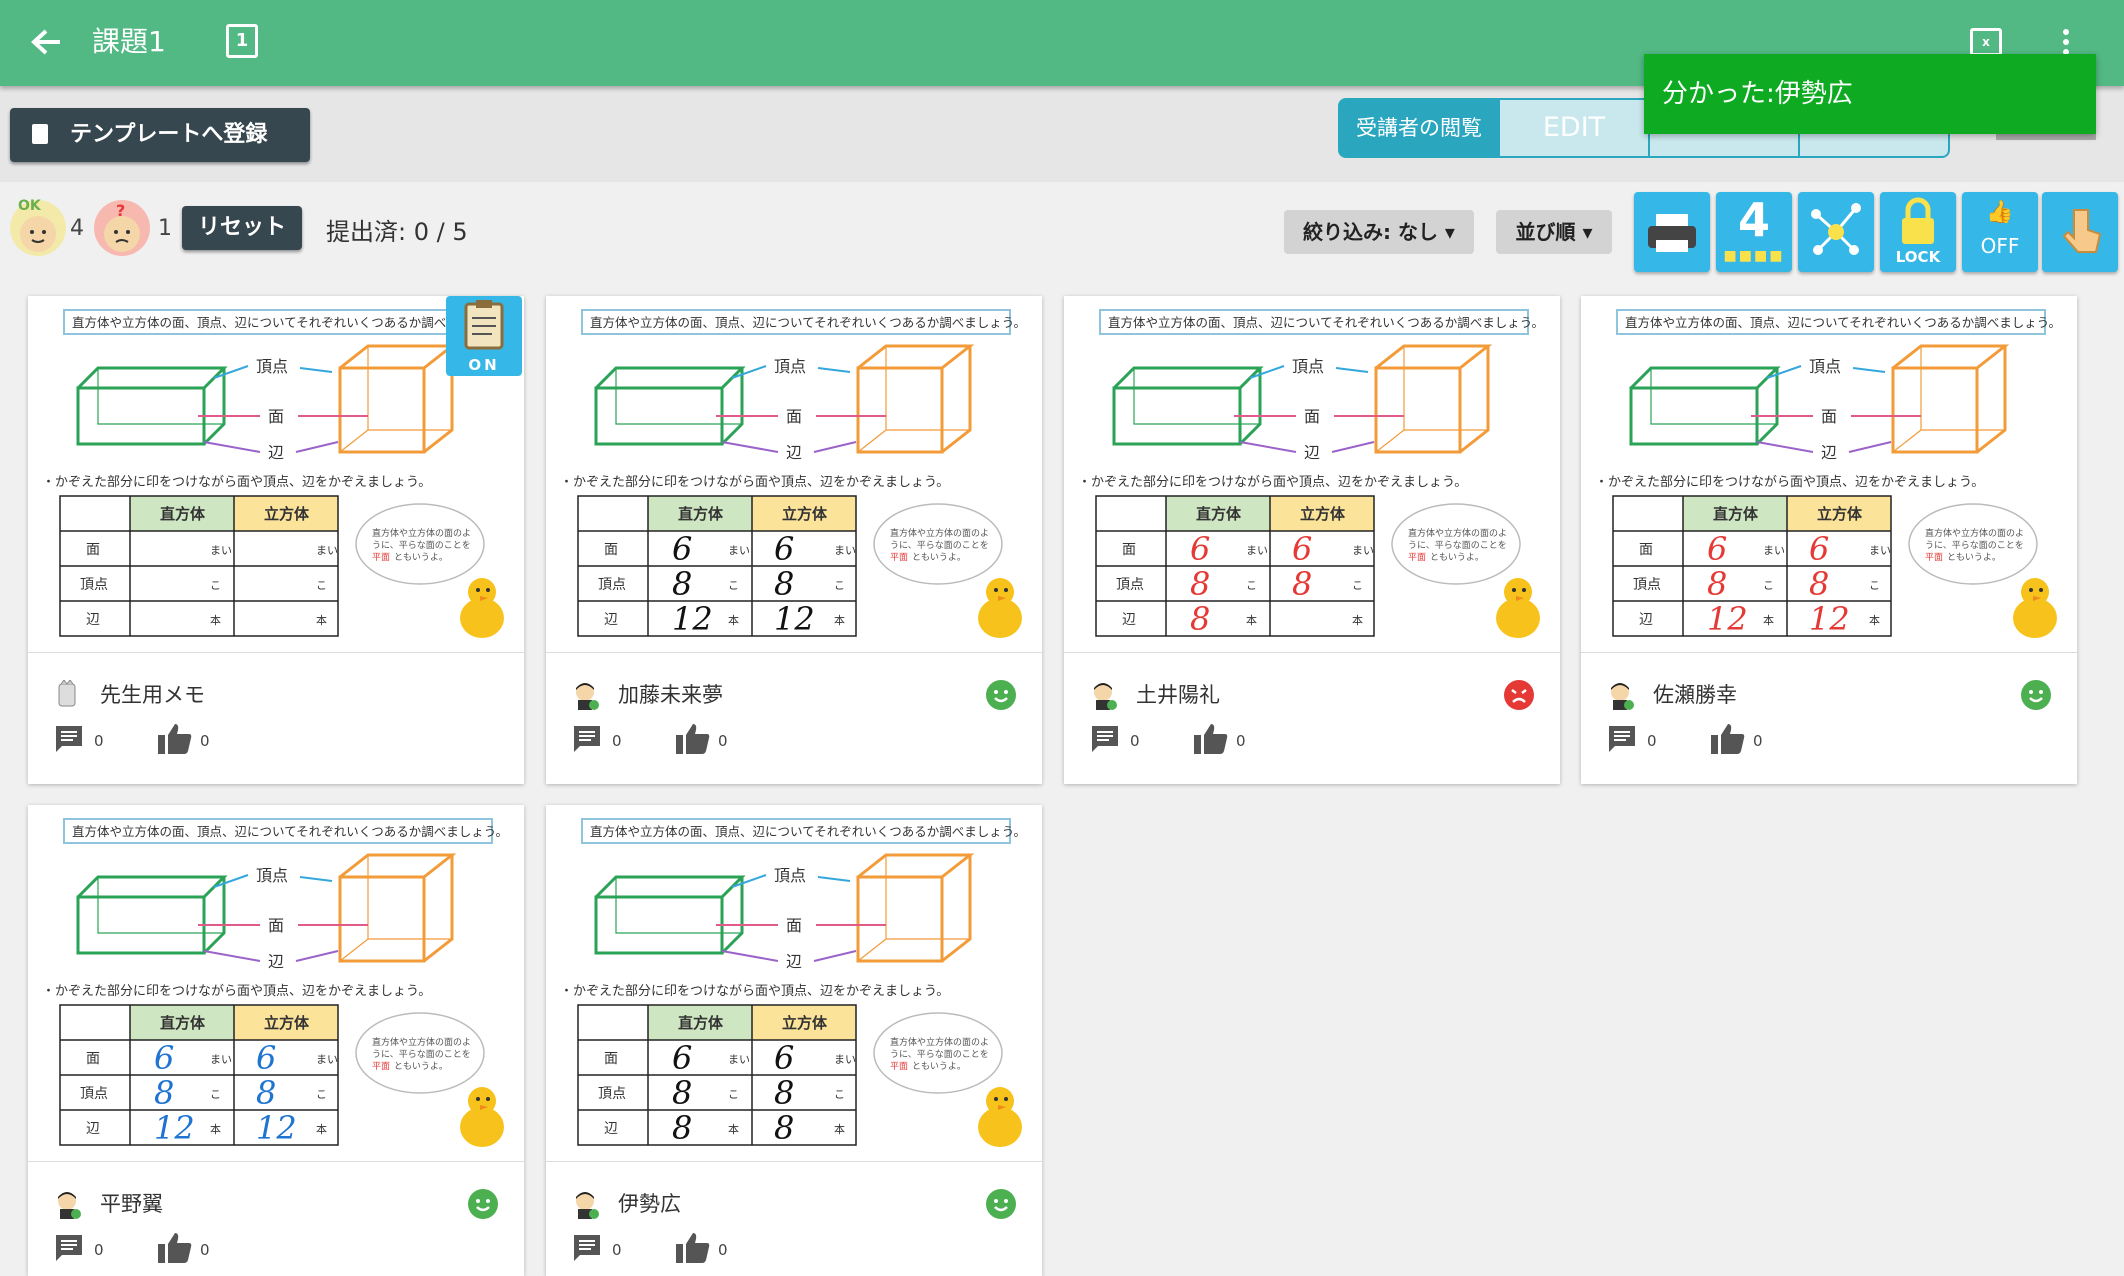 The width and height of the screenshot is (2124, 1276). What do you see at coordinates (152, 695) in the screenshot?
I see `student-name: 先生用メモ` at bounding box center [152, 695].